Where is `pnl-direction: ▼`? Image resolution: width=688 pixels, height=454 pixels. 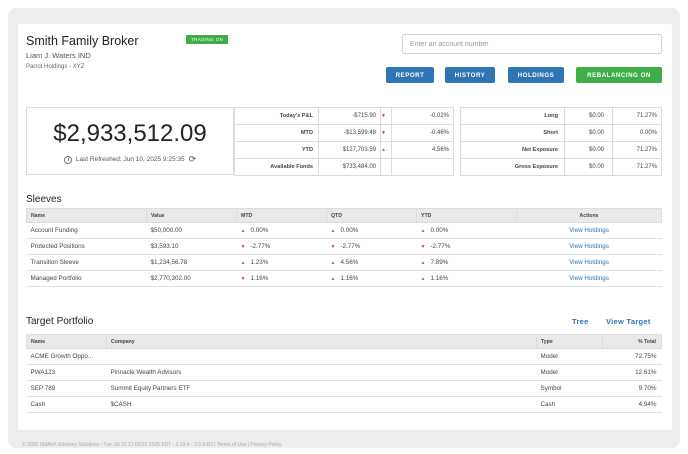
pnl-direction: ▼ is located at coordinates (386, 116).